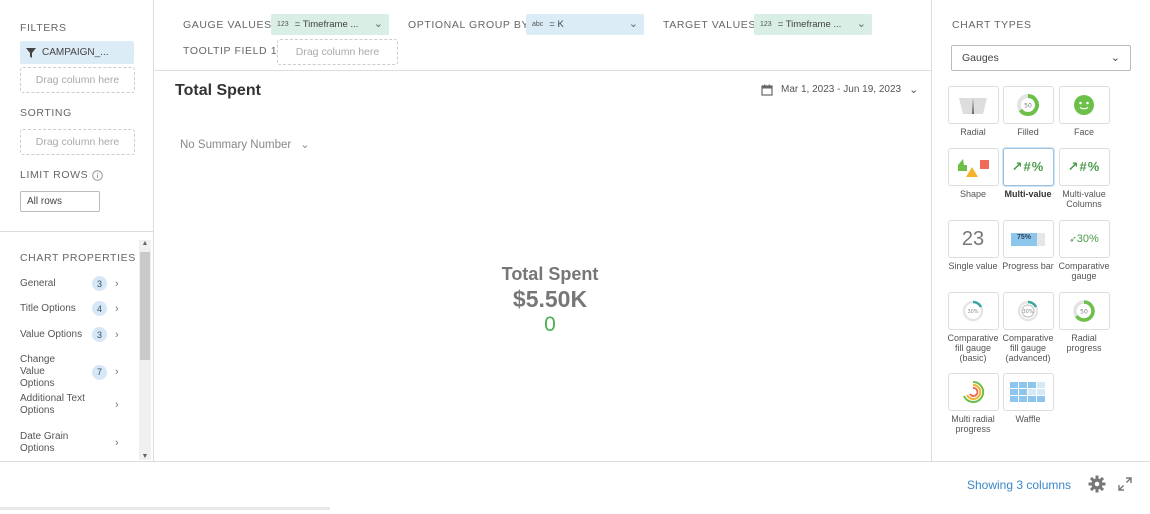 This screenshot has width=1150, height=514. I want to click on prop-date-grain-options: Date Grain Options ›, so click(72, 443).